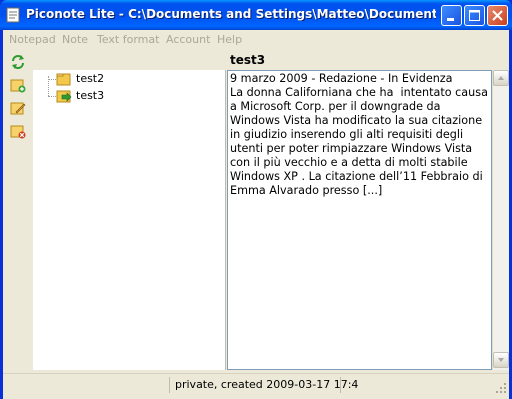 The height and width of the screenshot is (399, 512). I want to click on status-divider, so click(169, 385).